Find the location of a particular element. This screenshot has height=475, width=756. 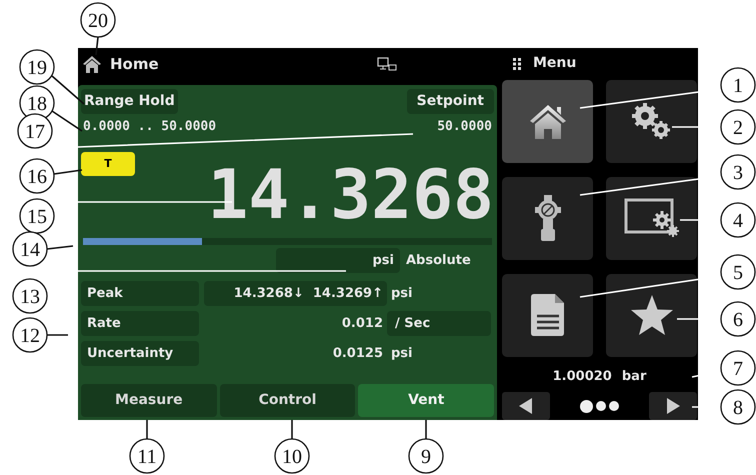

row-label: Rate is located at coordinates (140, 323).